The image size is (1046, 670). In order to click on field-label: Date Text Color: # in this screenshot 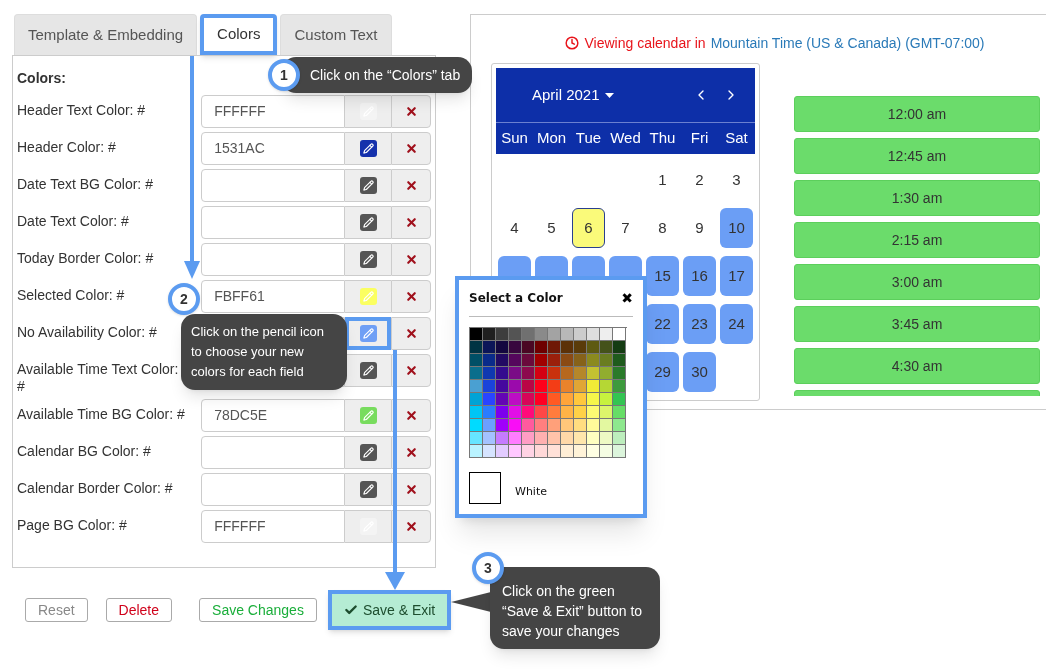, I will do `click(73, 221)`.